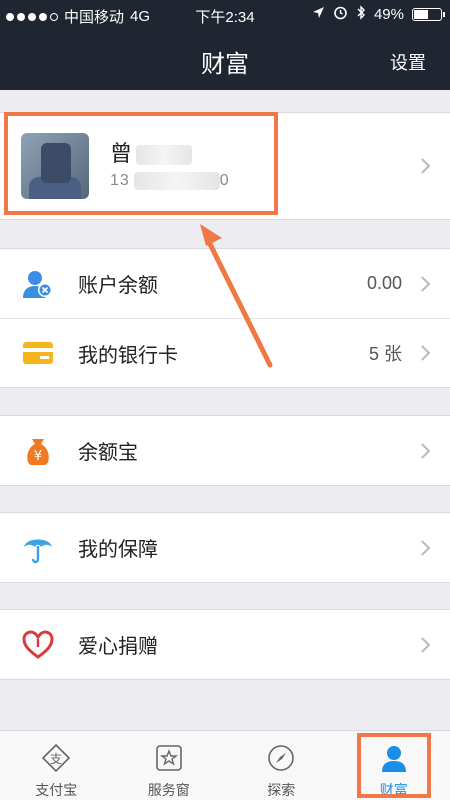 The height and width of the screenshot is (800, 450). What do you see at coordinates (128, 355) in the screenshot?
I see `bank-card-label: 我的银行卡` at bounding box center [128, 355].